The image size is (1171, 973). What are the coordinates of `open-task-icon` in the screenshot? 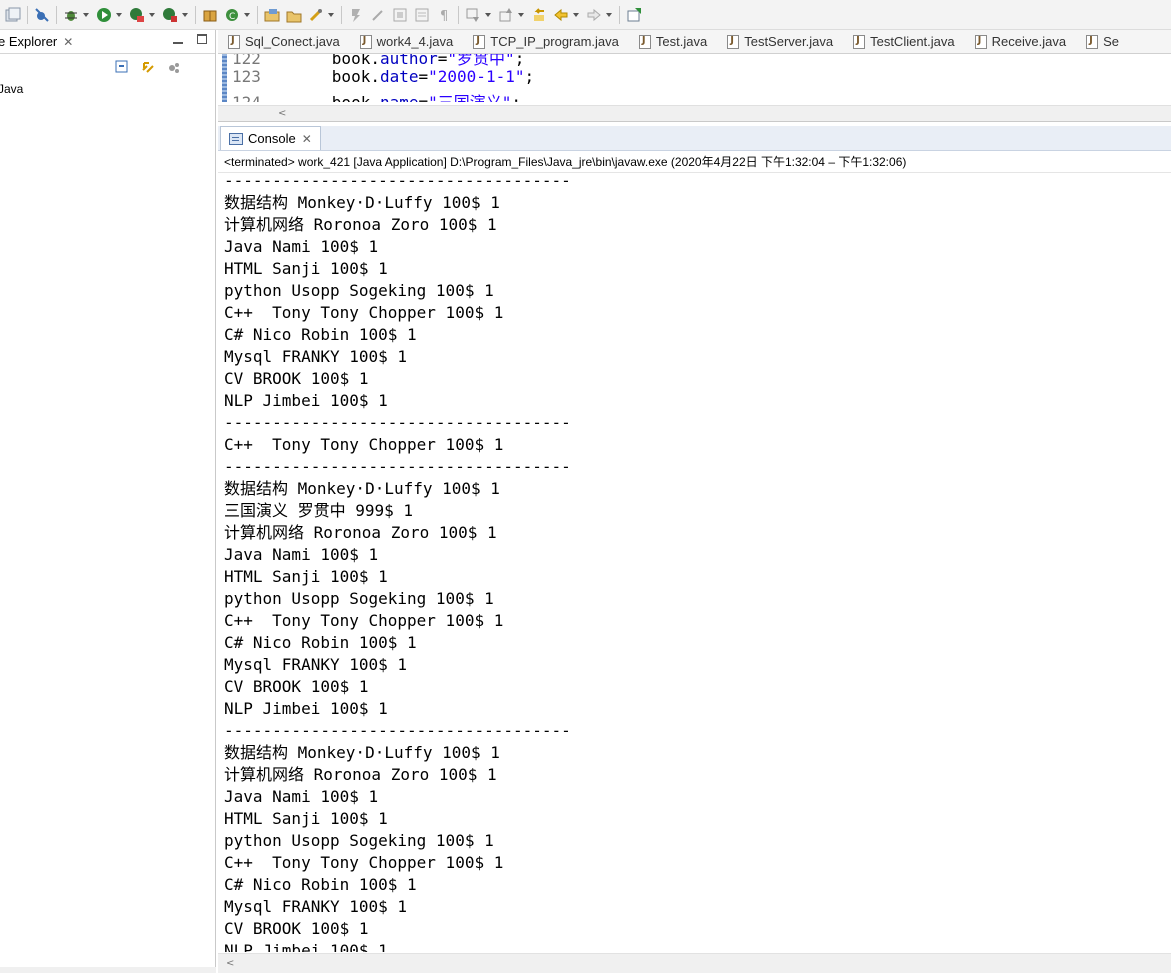 It's located at (294, 15).